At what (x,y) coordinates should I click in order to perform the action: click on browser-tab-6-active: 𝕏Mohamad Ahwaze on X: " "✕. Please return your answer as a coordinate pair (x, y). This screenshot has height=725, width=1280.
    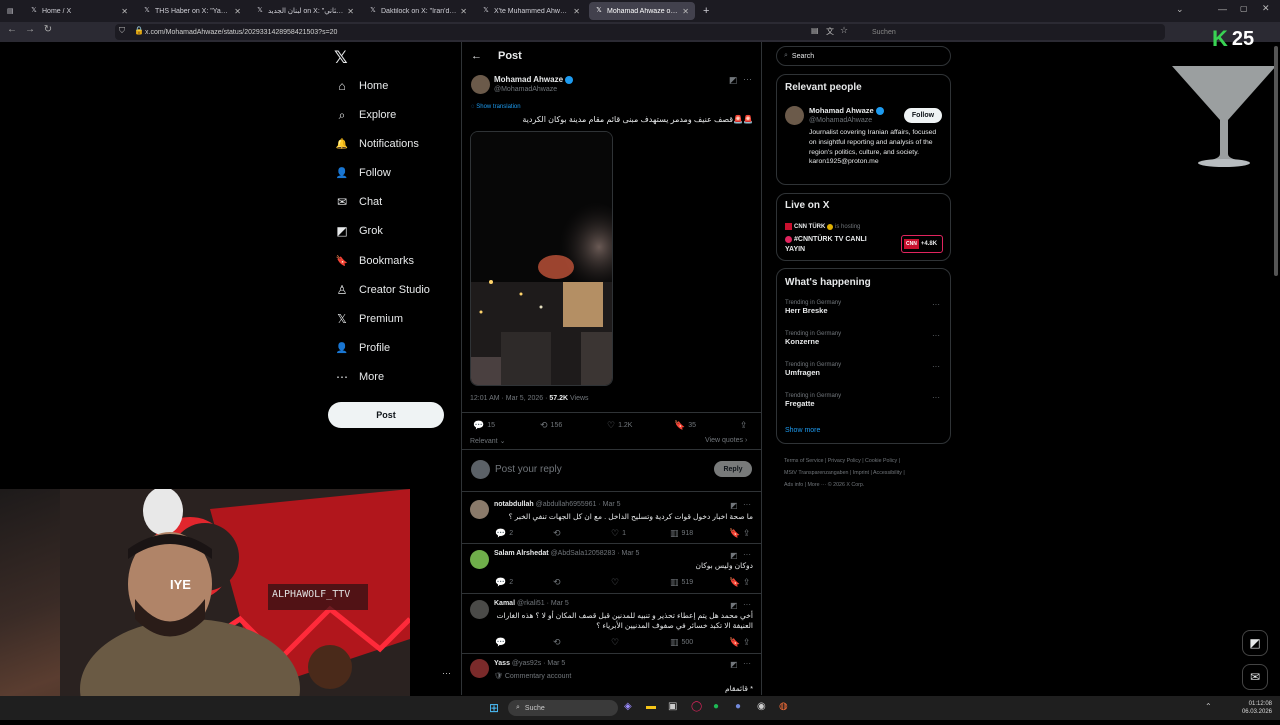
    Looking at the image, I should click on (642, 11).